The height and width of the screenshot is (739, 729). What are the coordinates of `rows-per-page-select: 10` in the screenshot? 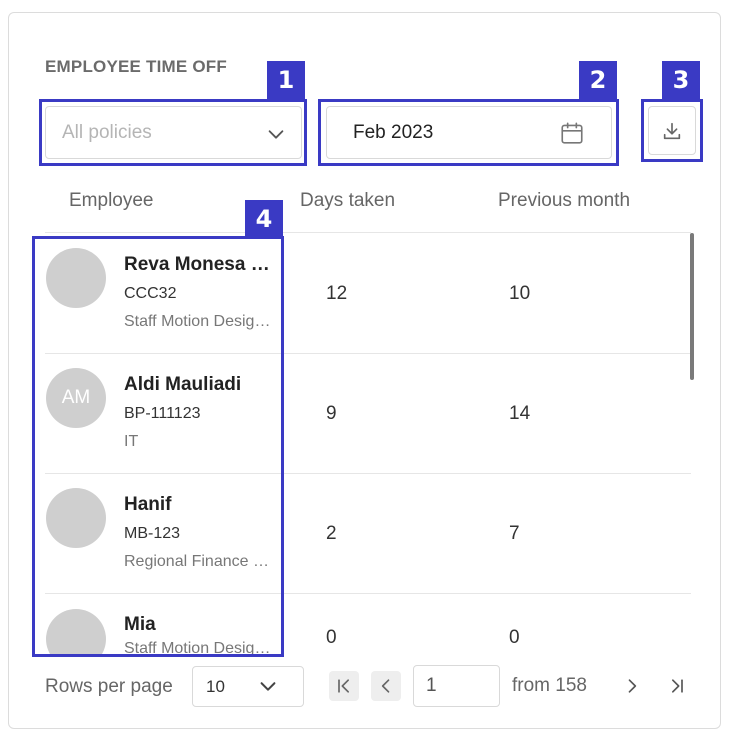 It's located at (248, 686).